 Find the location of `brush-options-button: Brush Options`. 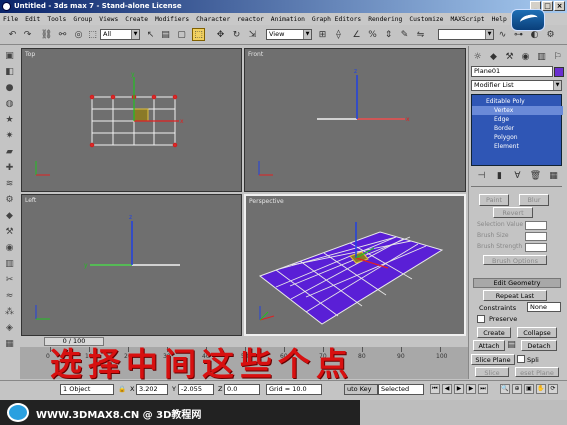

brush-options-button: Brush Options is located at coordinates (515, 260).